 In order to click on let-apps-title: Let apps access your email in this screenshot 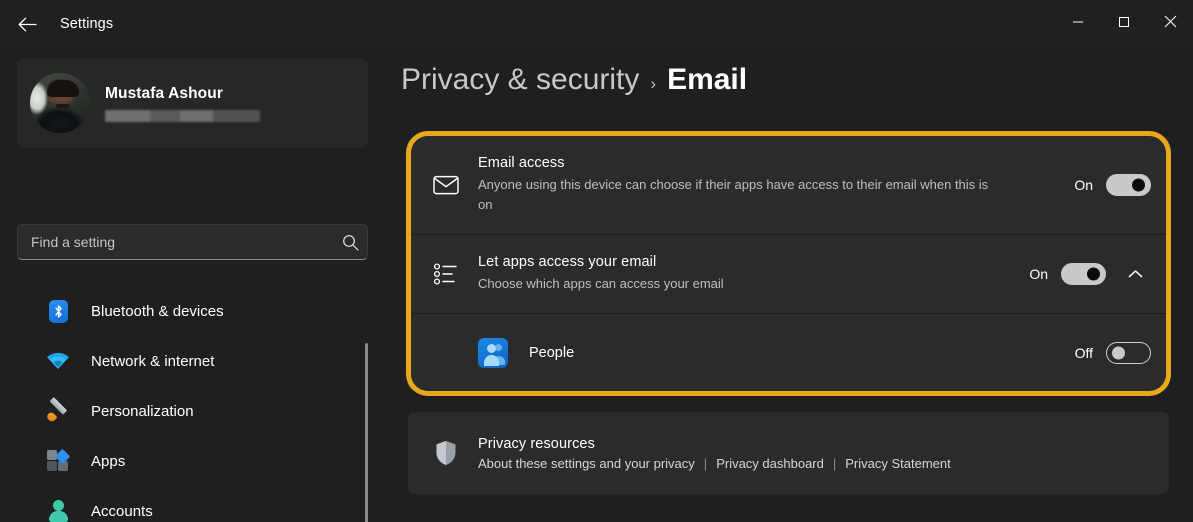, I will do `click(567, 261)`.